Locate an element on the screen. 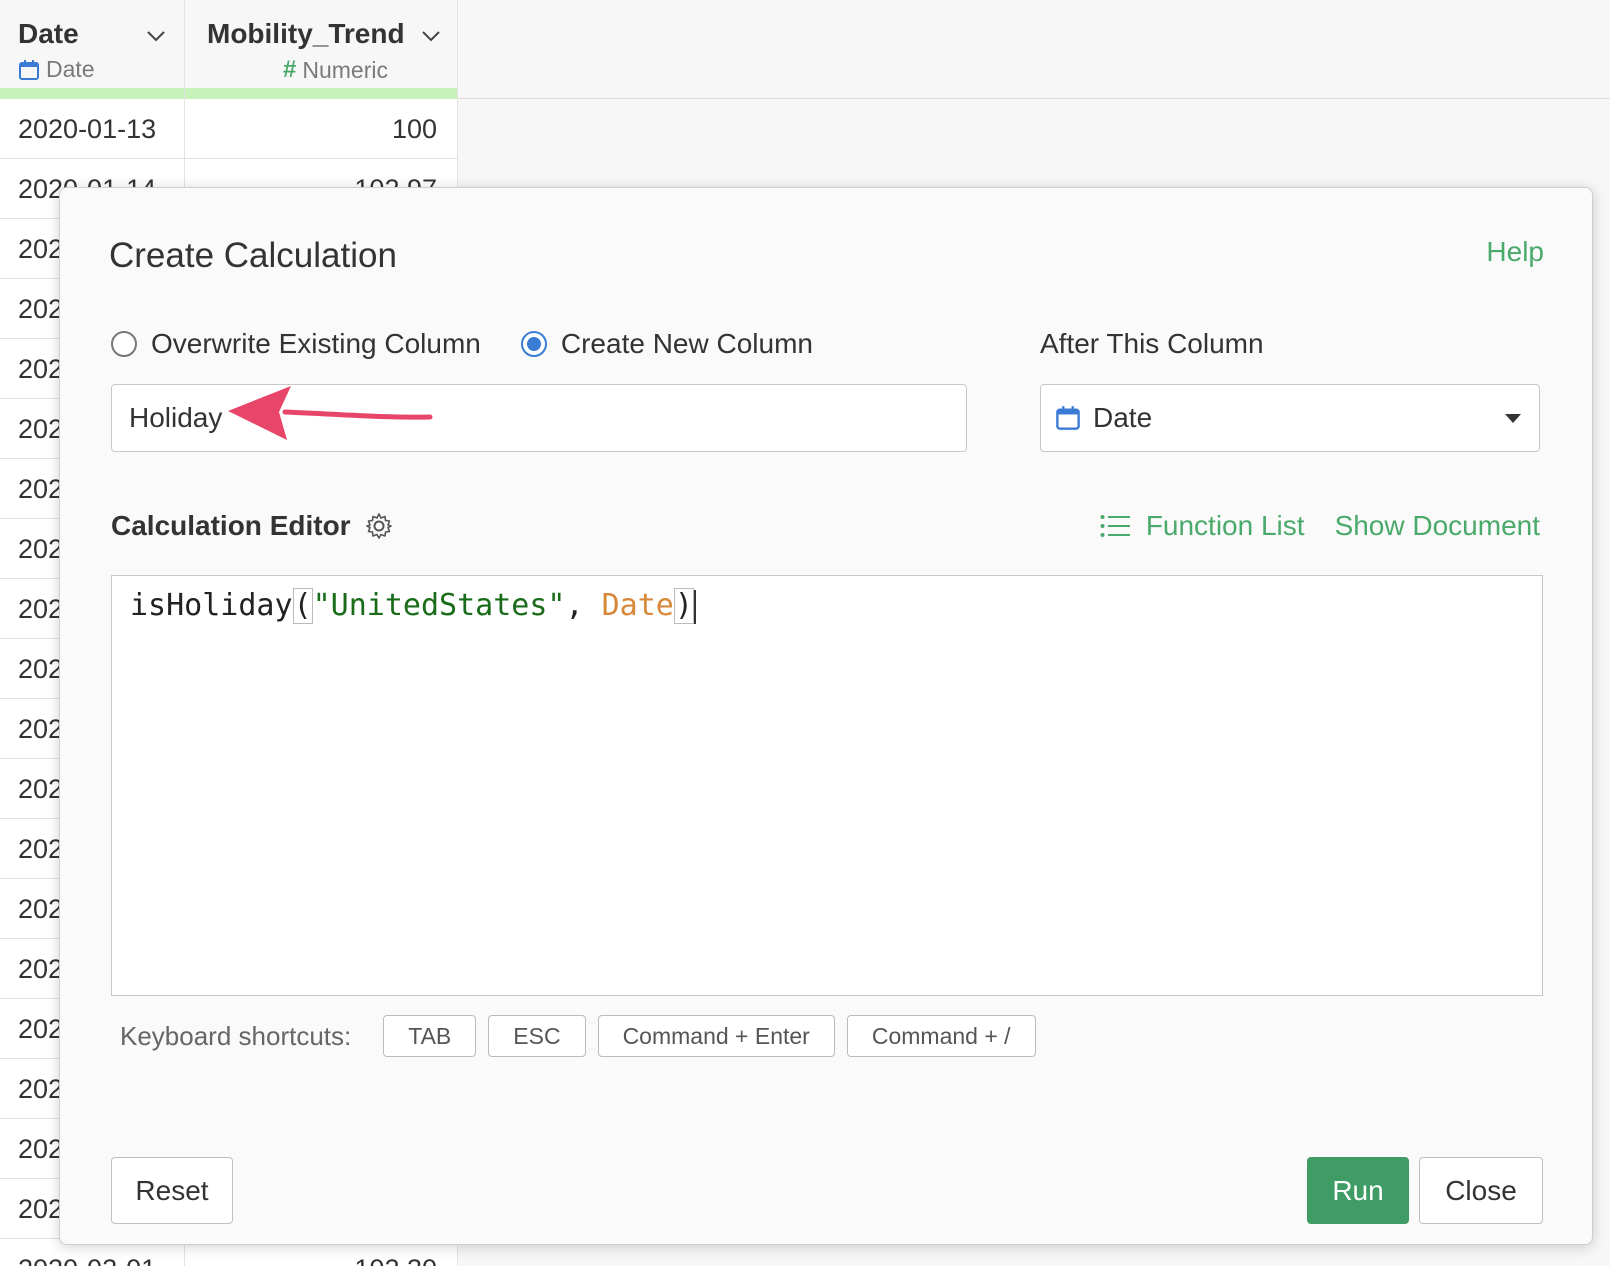 The width and height of the screenshot is (1610, 1266). code-comma: , is located at coordinates (583, 605).